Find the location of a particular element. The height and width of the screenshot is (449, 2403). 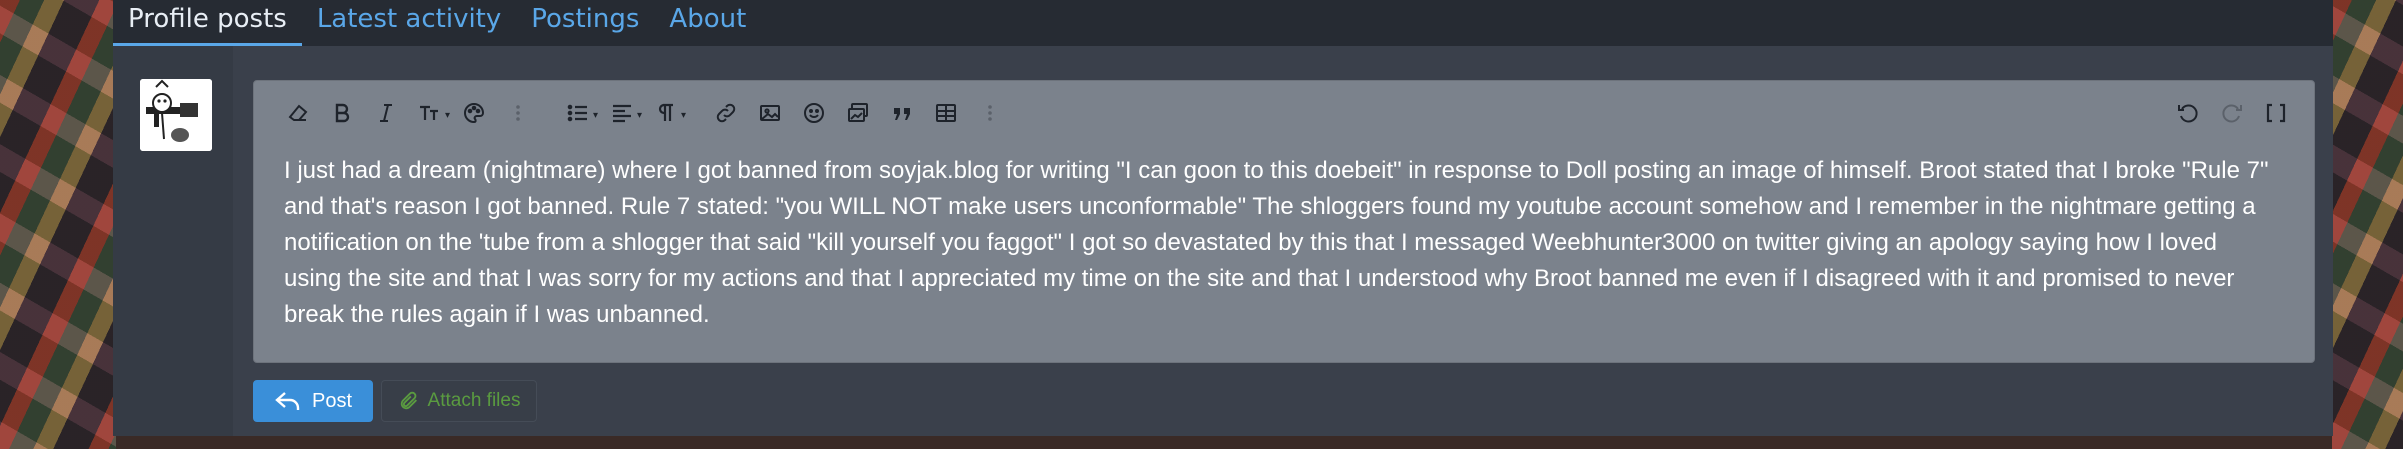

attach-files-button: Attach files is located at coordinates (459, 401).